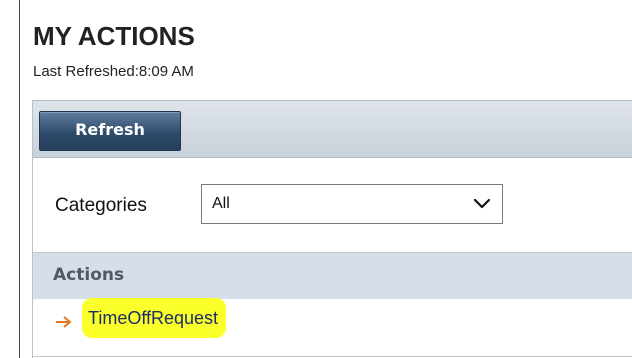 The height and width of the screenshot is (358, 632). I want to click on arrow-right-icon, so click(64, 322).